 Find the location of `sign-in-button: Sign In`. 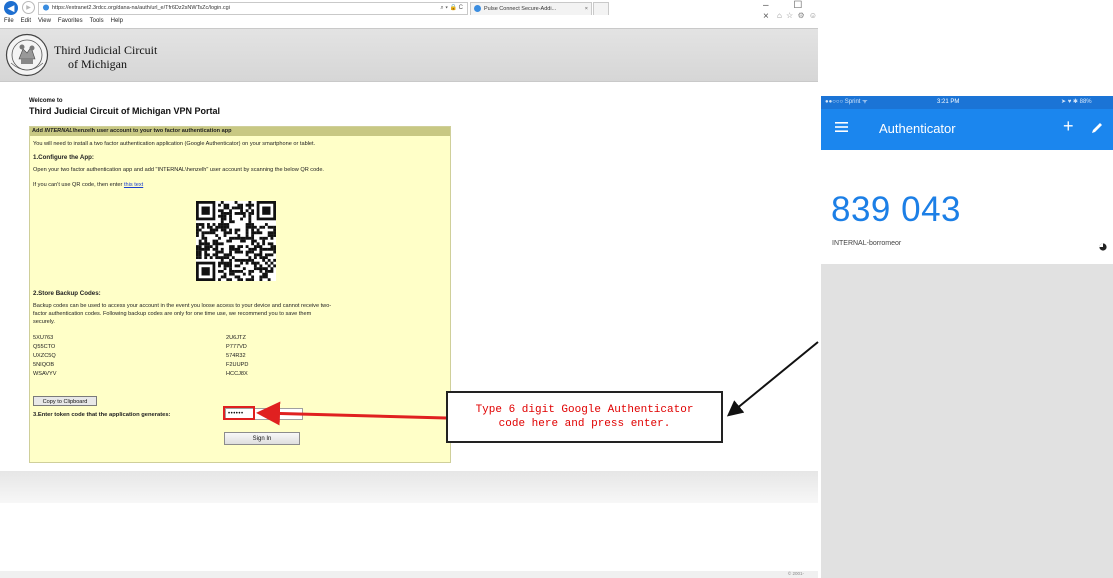

sign-in-button: Sign In is located at coordinates (262, 438).